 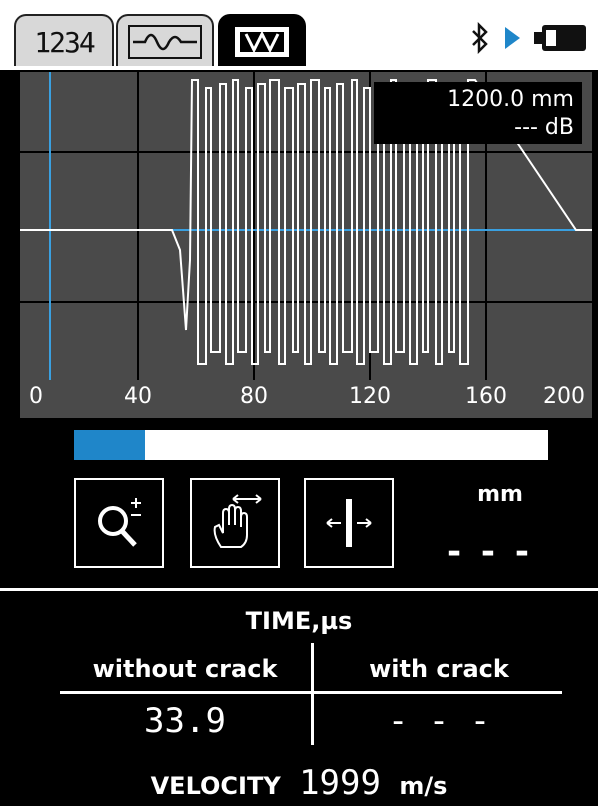 What do you see at coordinates (478, 113) in the screenshot?
I see `measurement-readout: 1200.0 mm --- dB` at bounding box center [478, 113].